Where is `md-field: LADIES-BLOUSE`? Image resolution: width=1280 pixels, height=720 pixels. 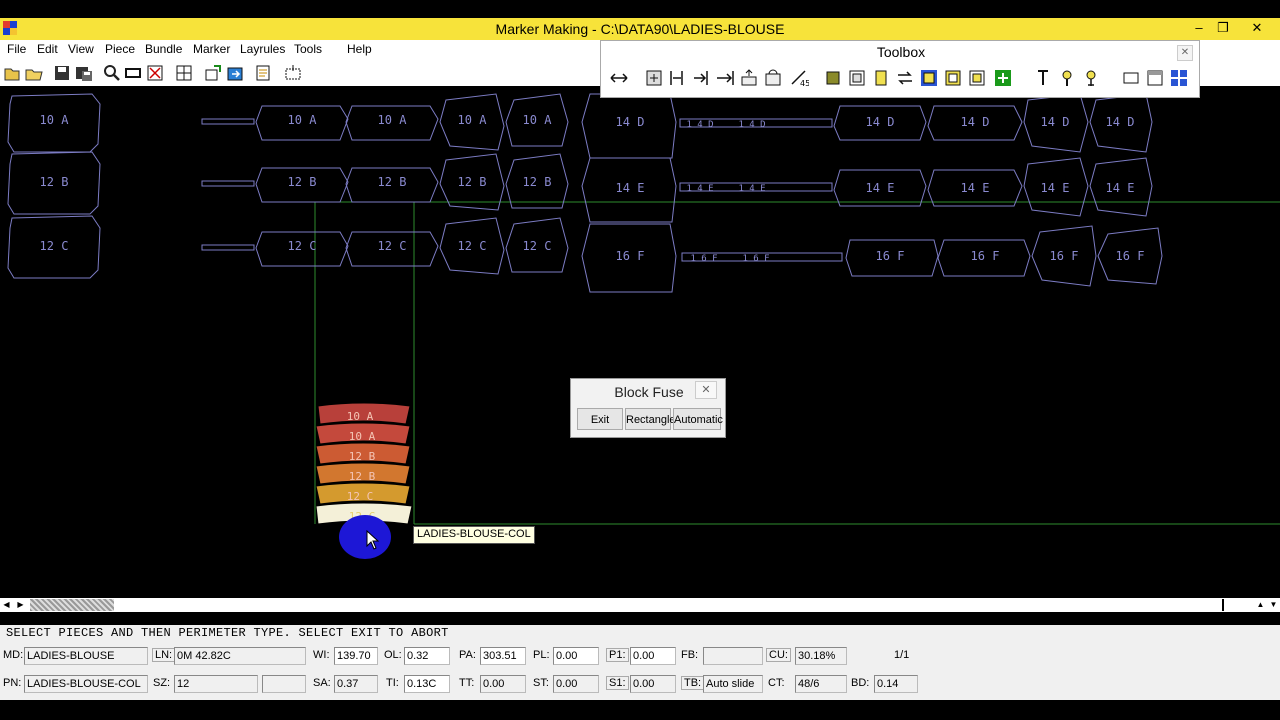
md-field: LADIES-BLOUSE is located at coordinates (86, 656).